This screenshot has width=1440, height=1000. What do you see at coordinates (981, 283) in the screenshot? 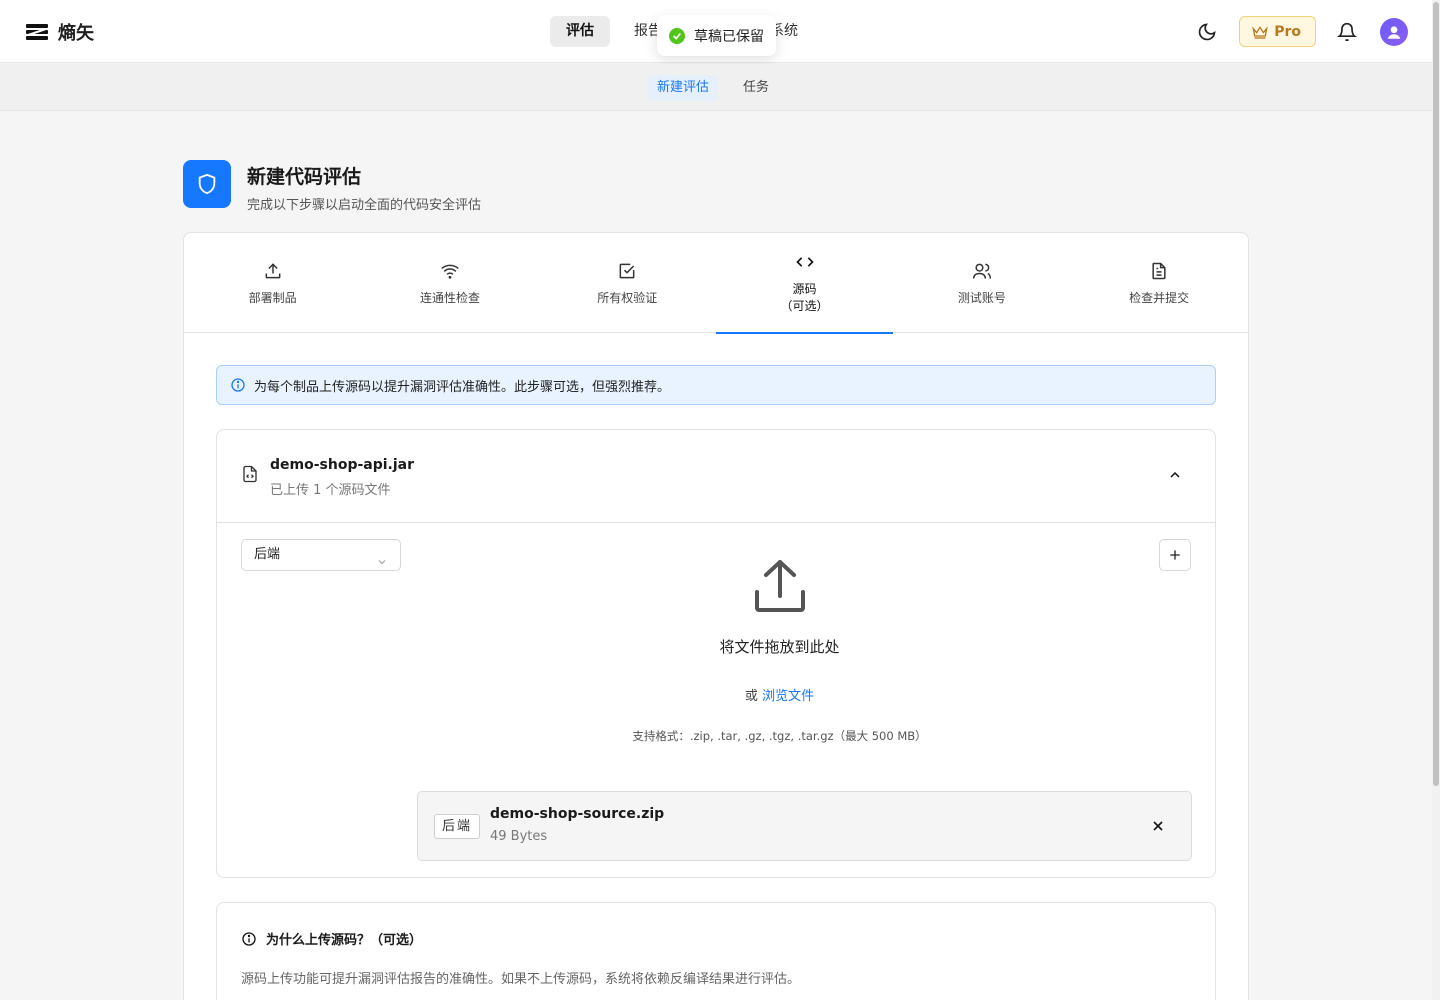
I see `step-test-accounts: 测试账号` at bounding box center [981, 283].